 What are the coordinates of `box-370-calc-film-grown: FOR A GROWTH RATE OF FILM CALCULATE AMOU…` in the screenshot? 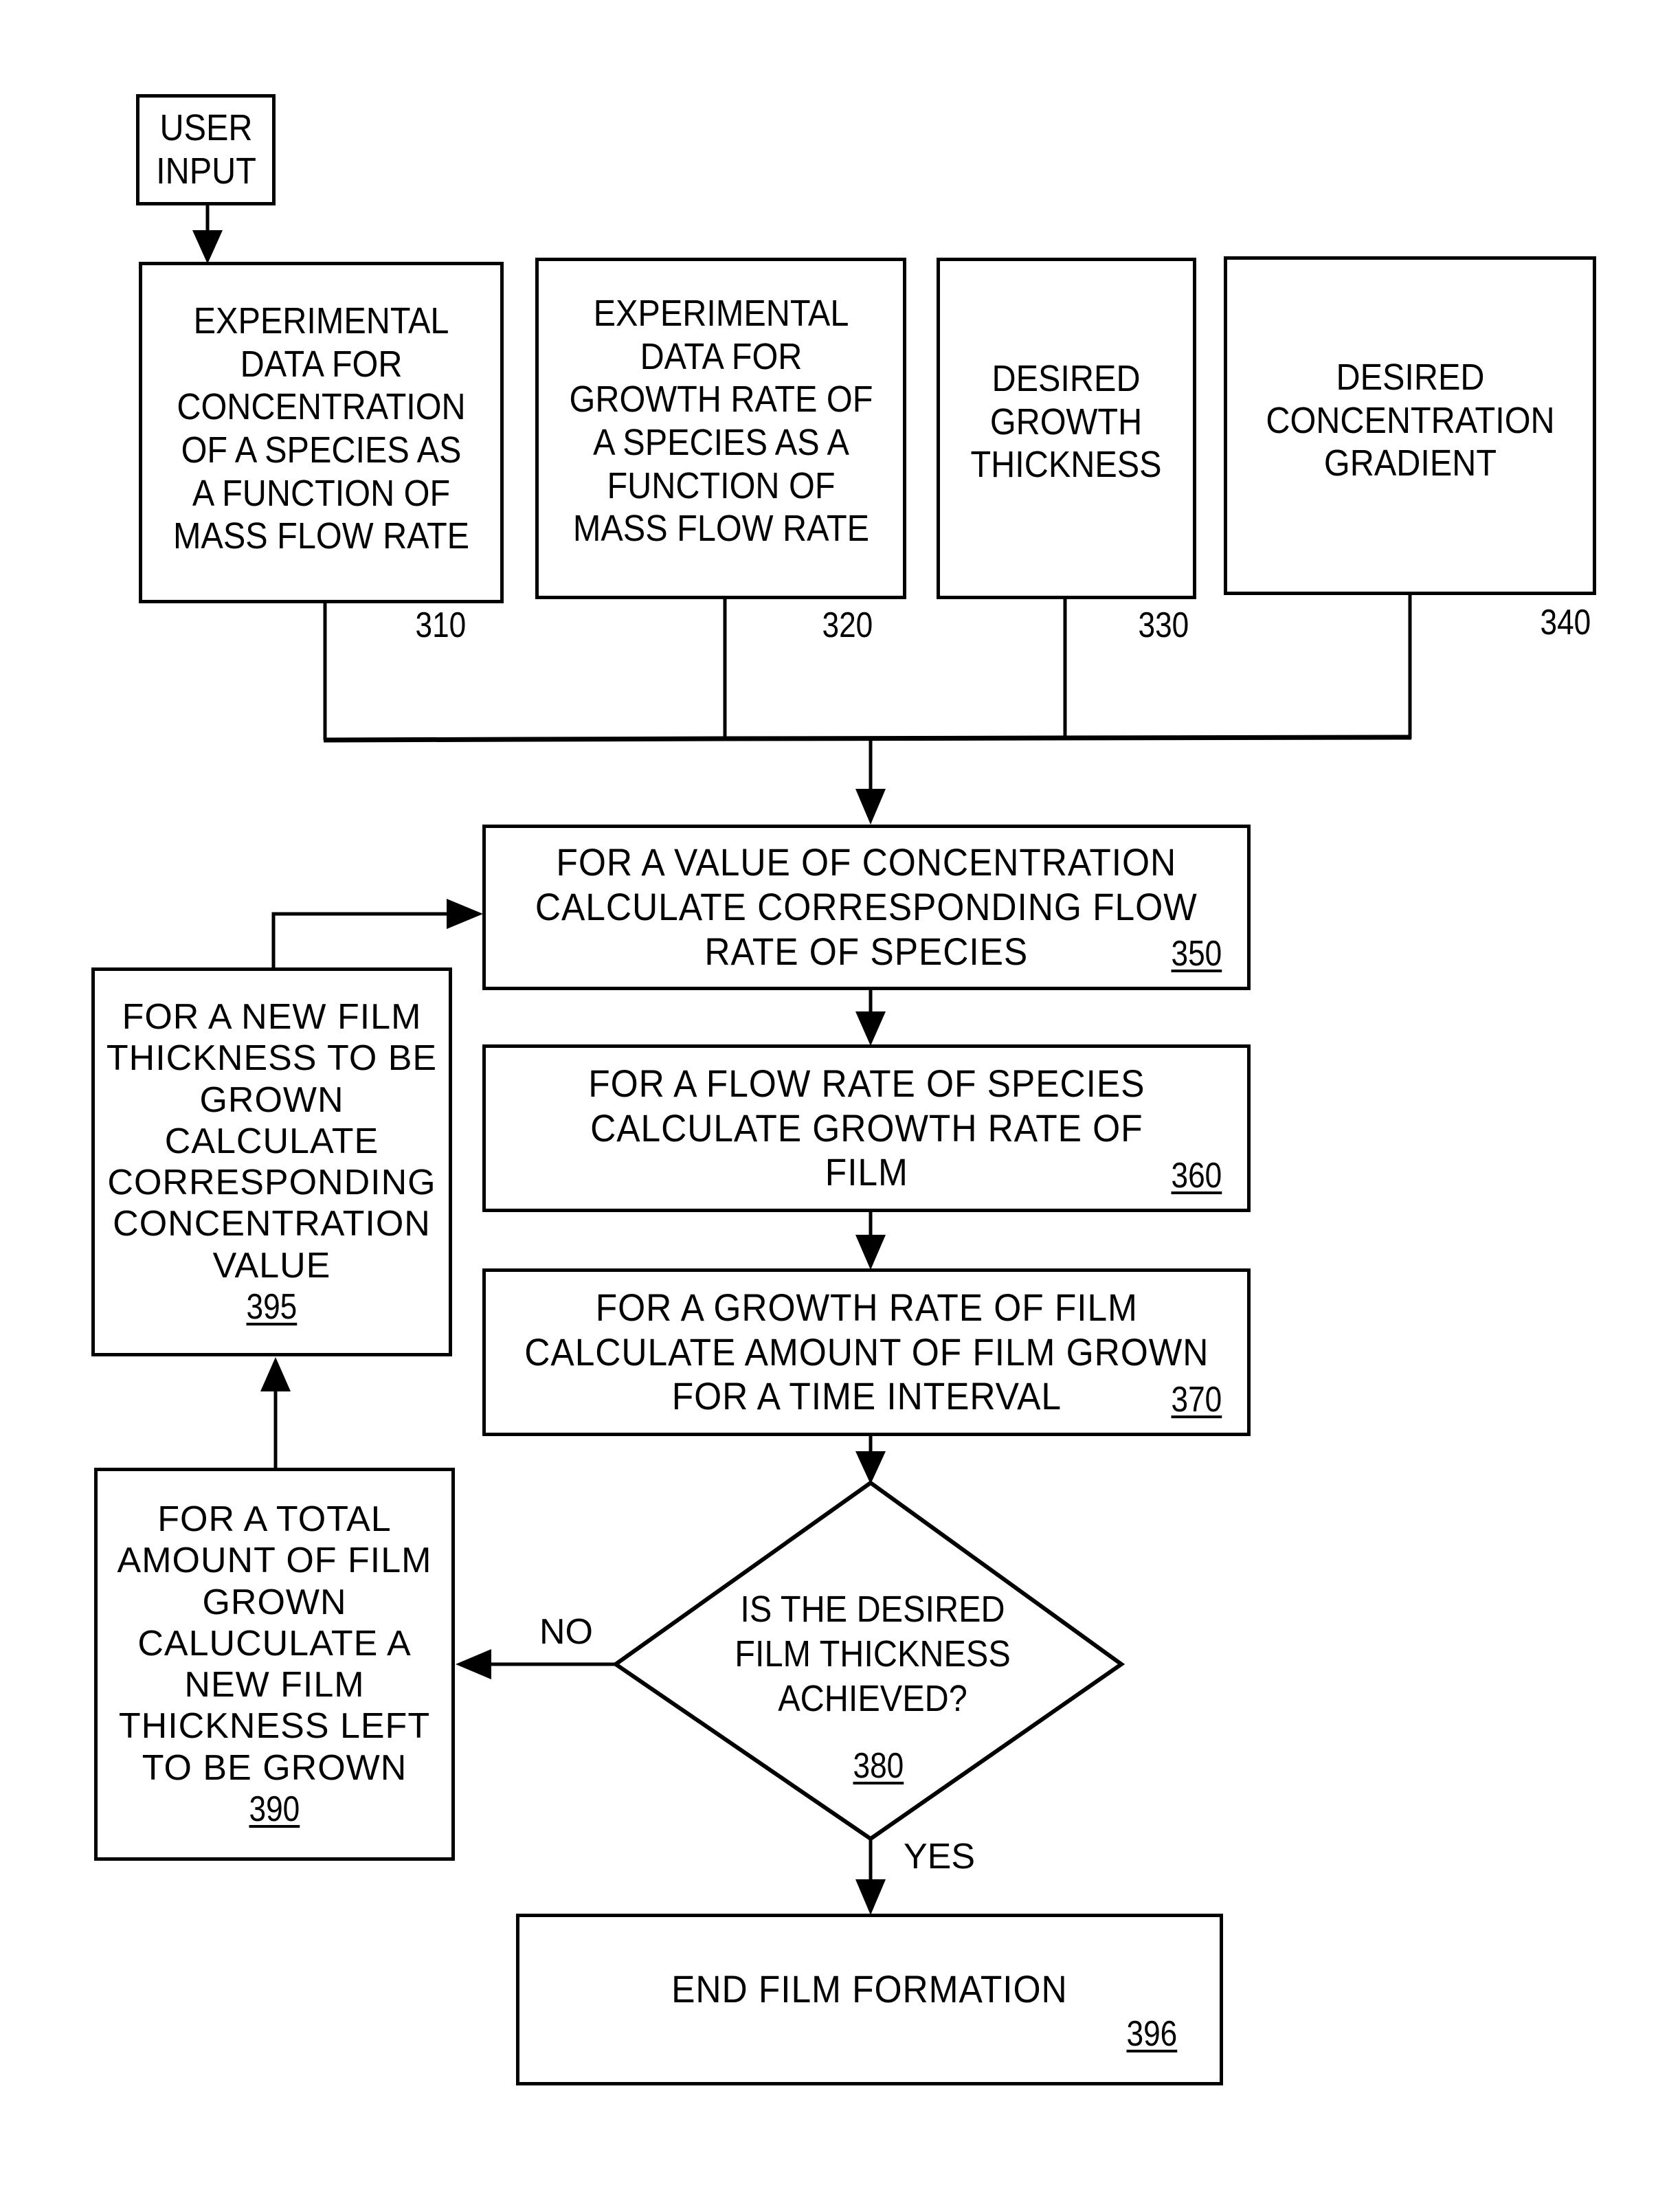 It's located at (866, 1352).